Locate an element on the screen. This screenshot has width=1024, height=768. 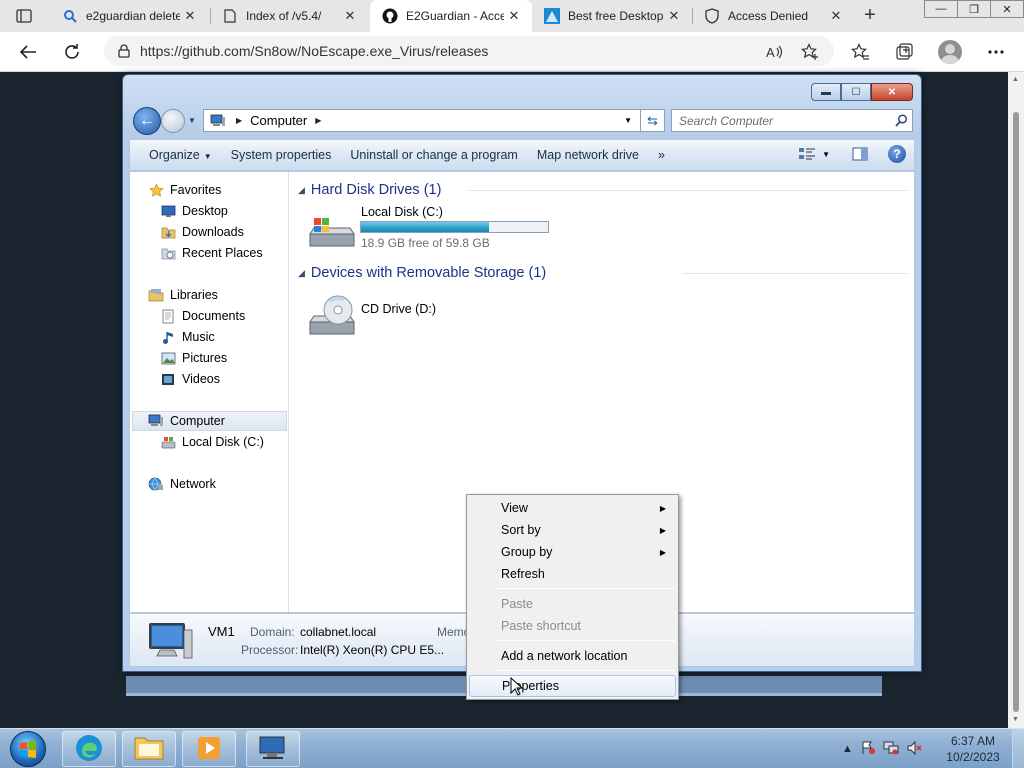
nav-music: Music is located at coordinates (187, 337).